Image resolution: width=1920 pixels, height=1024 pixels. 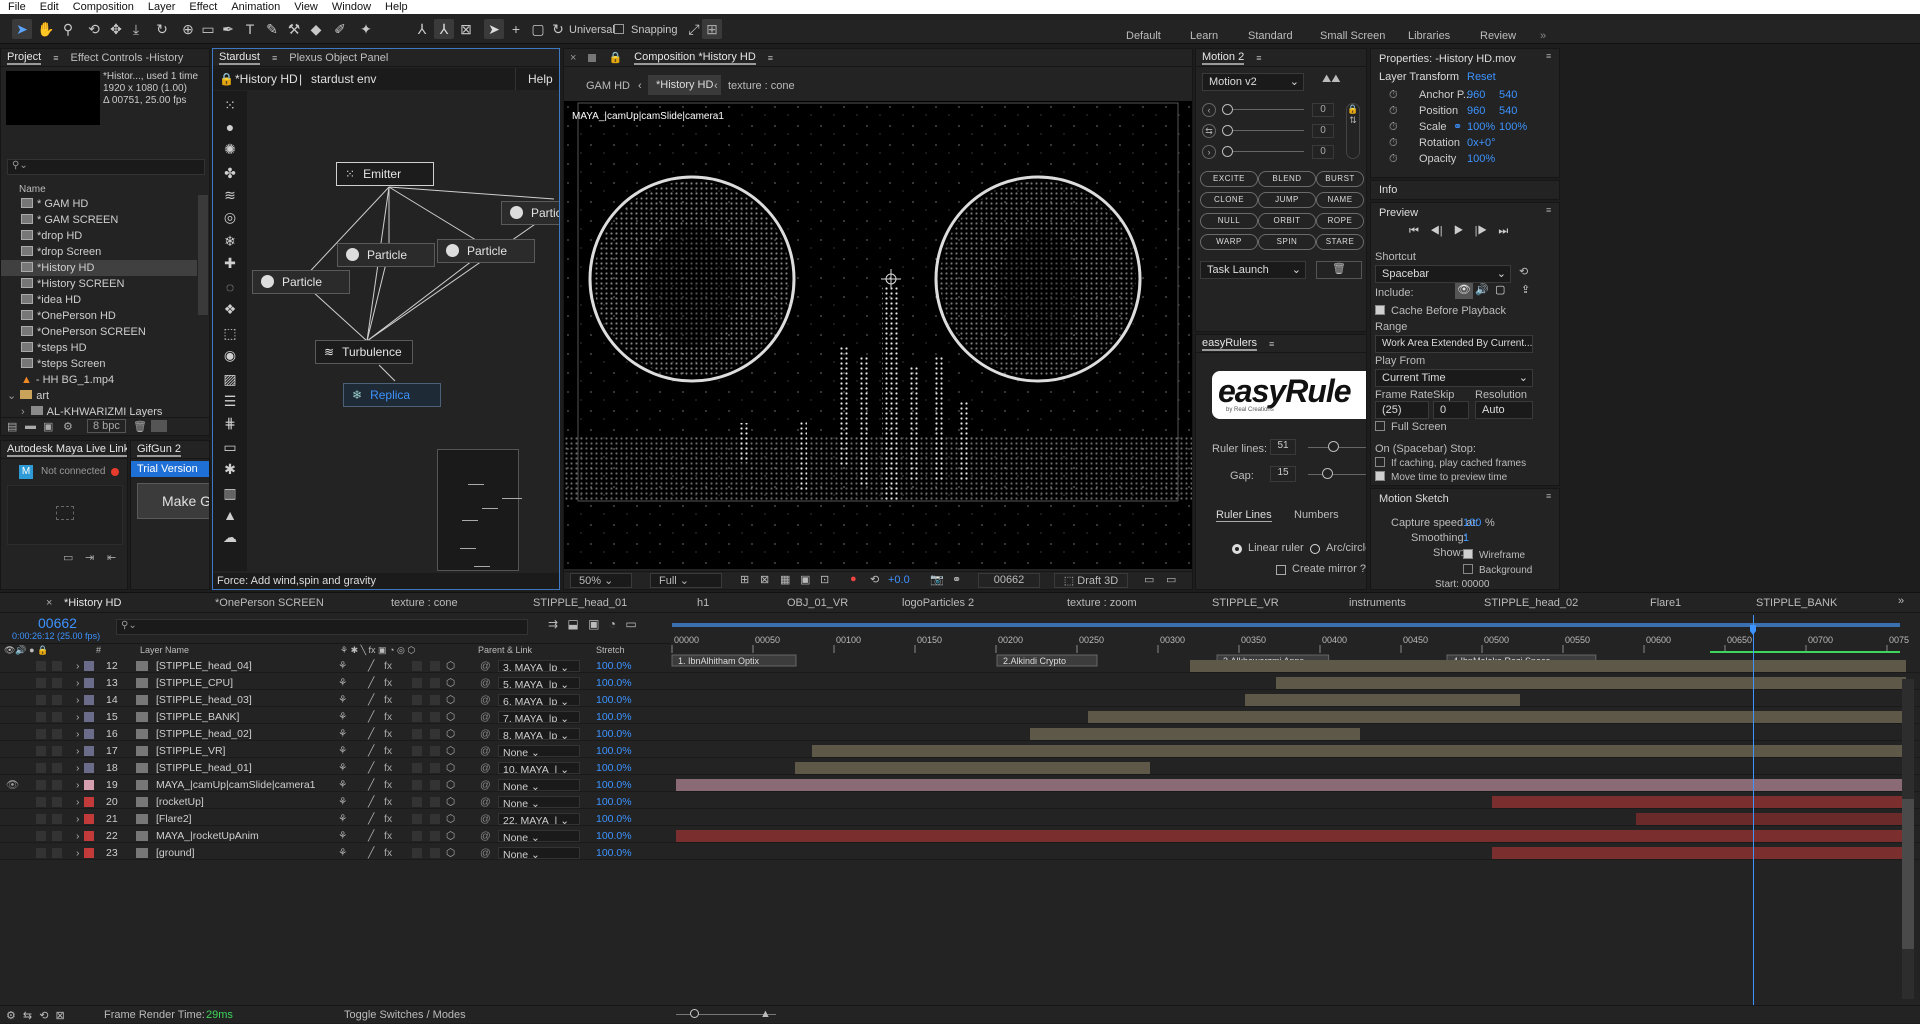 I want to click on play-icon: ▶, so click(x=1459, y=231).